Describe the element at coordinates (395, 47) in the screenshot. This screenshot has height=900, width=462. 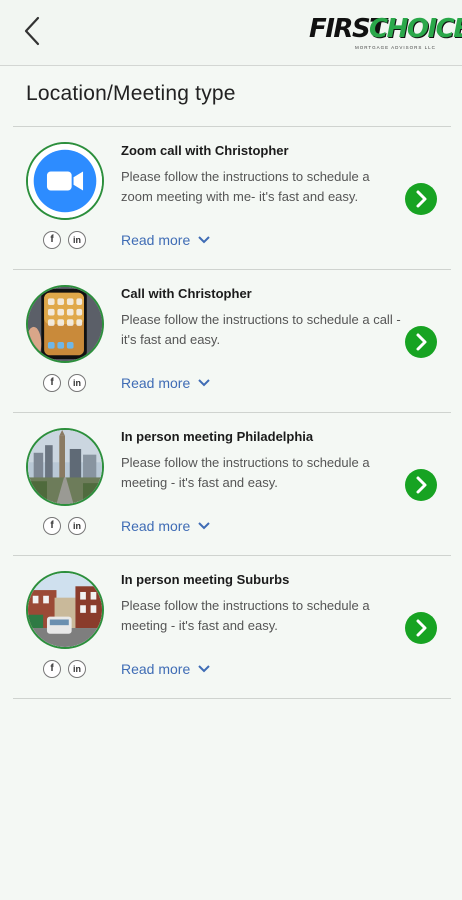
I see `logo-tagline: MORTGAGE ADVISORS LLC` at that location.